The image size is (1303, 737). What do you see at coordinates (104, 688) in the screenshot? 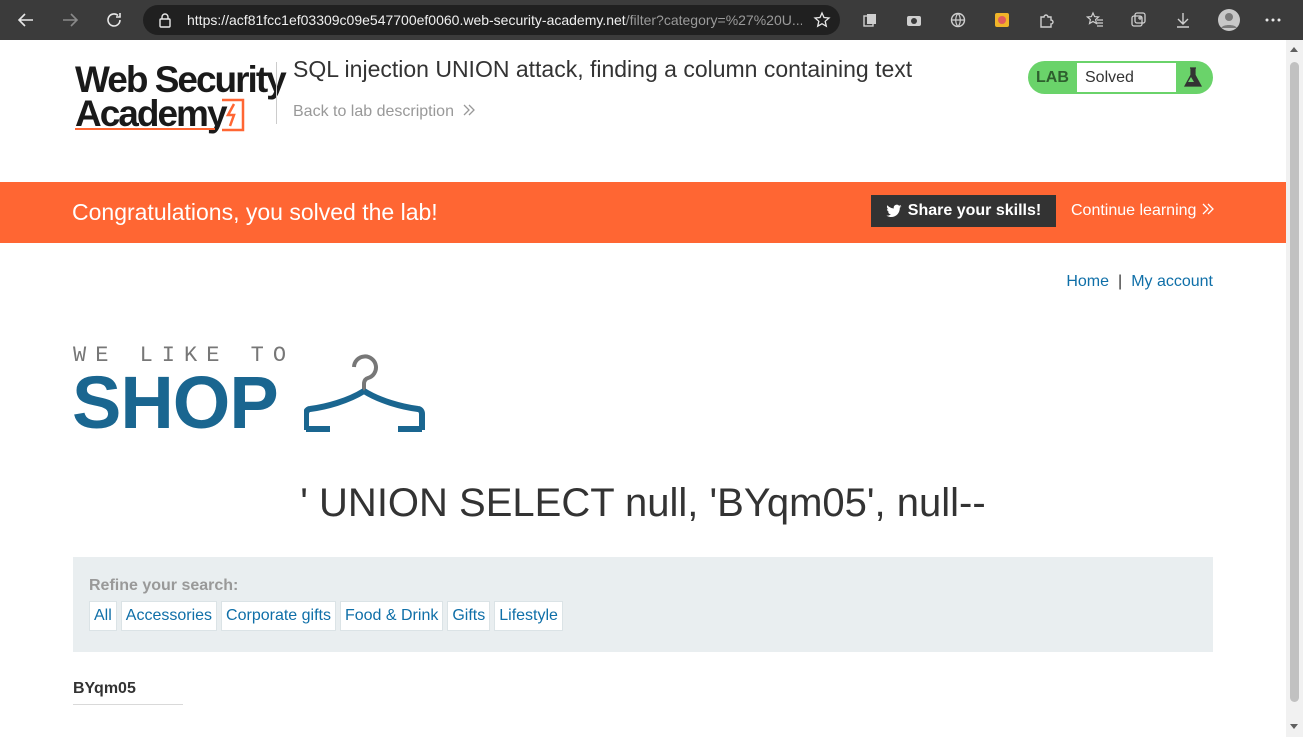
I see `result-item: BYqm05` at bounding box center [104, 688].